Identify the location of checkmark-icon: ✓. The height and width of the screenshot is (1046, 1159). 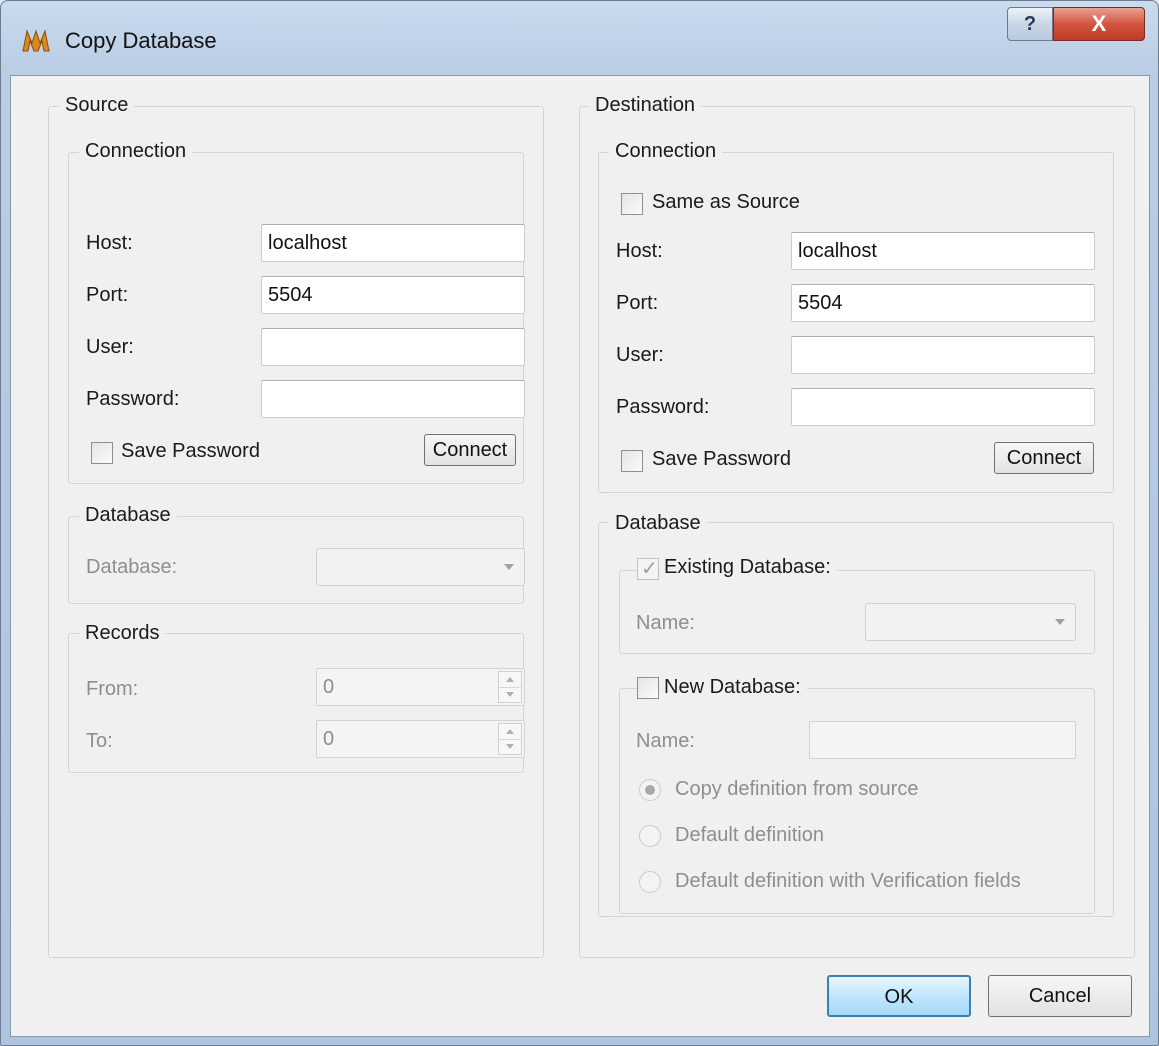
(649, 569).